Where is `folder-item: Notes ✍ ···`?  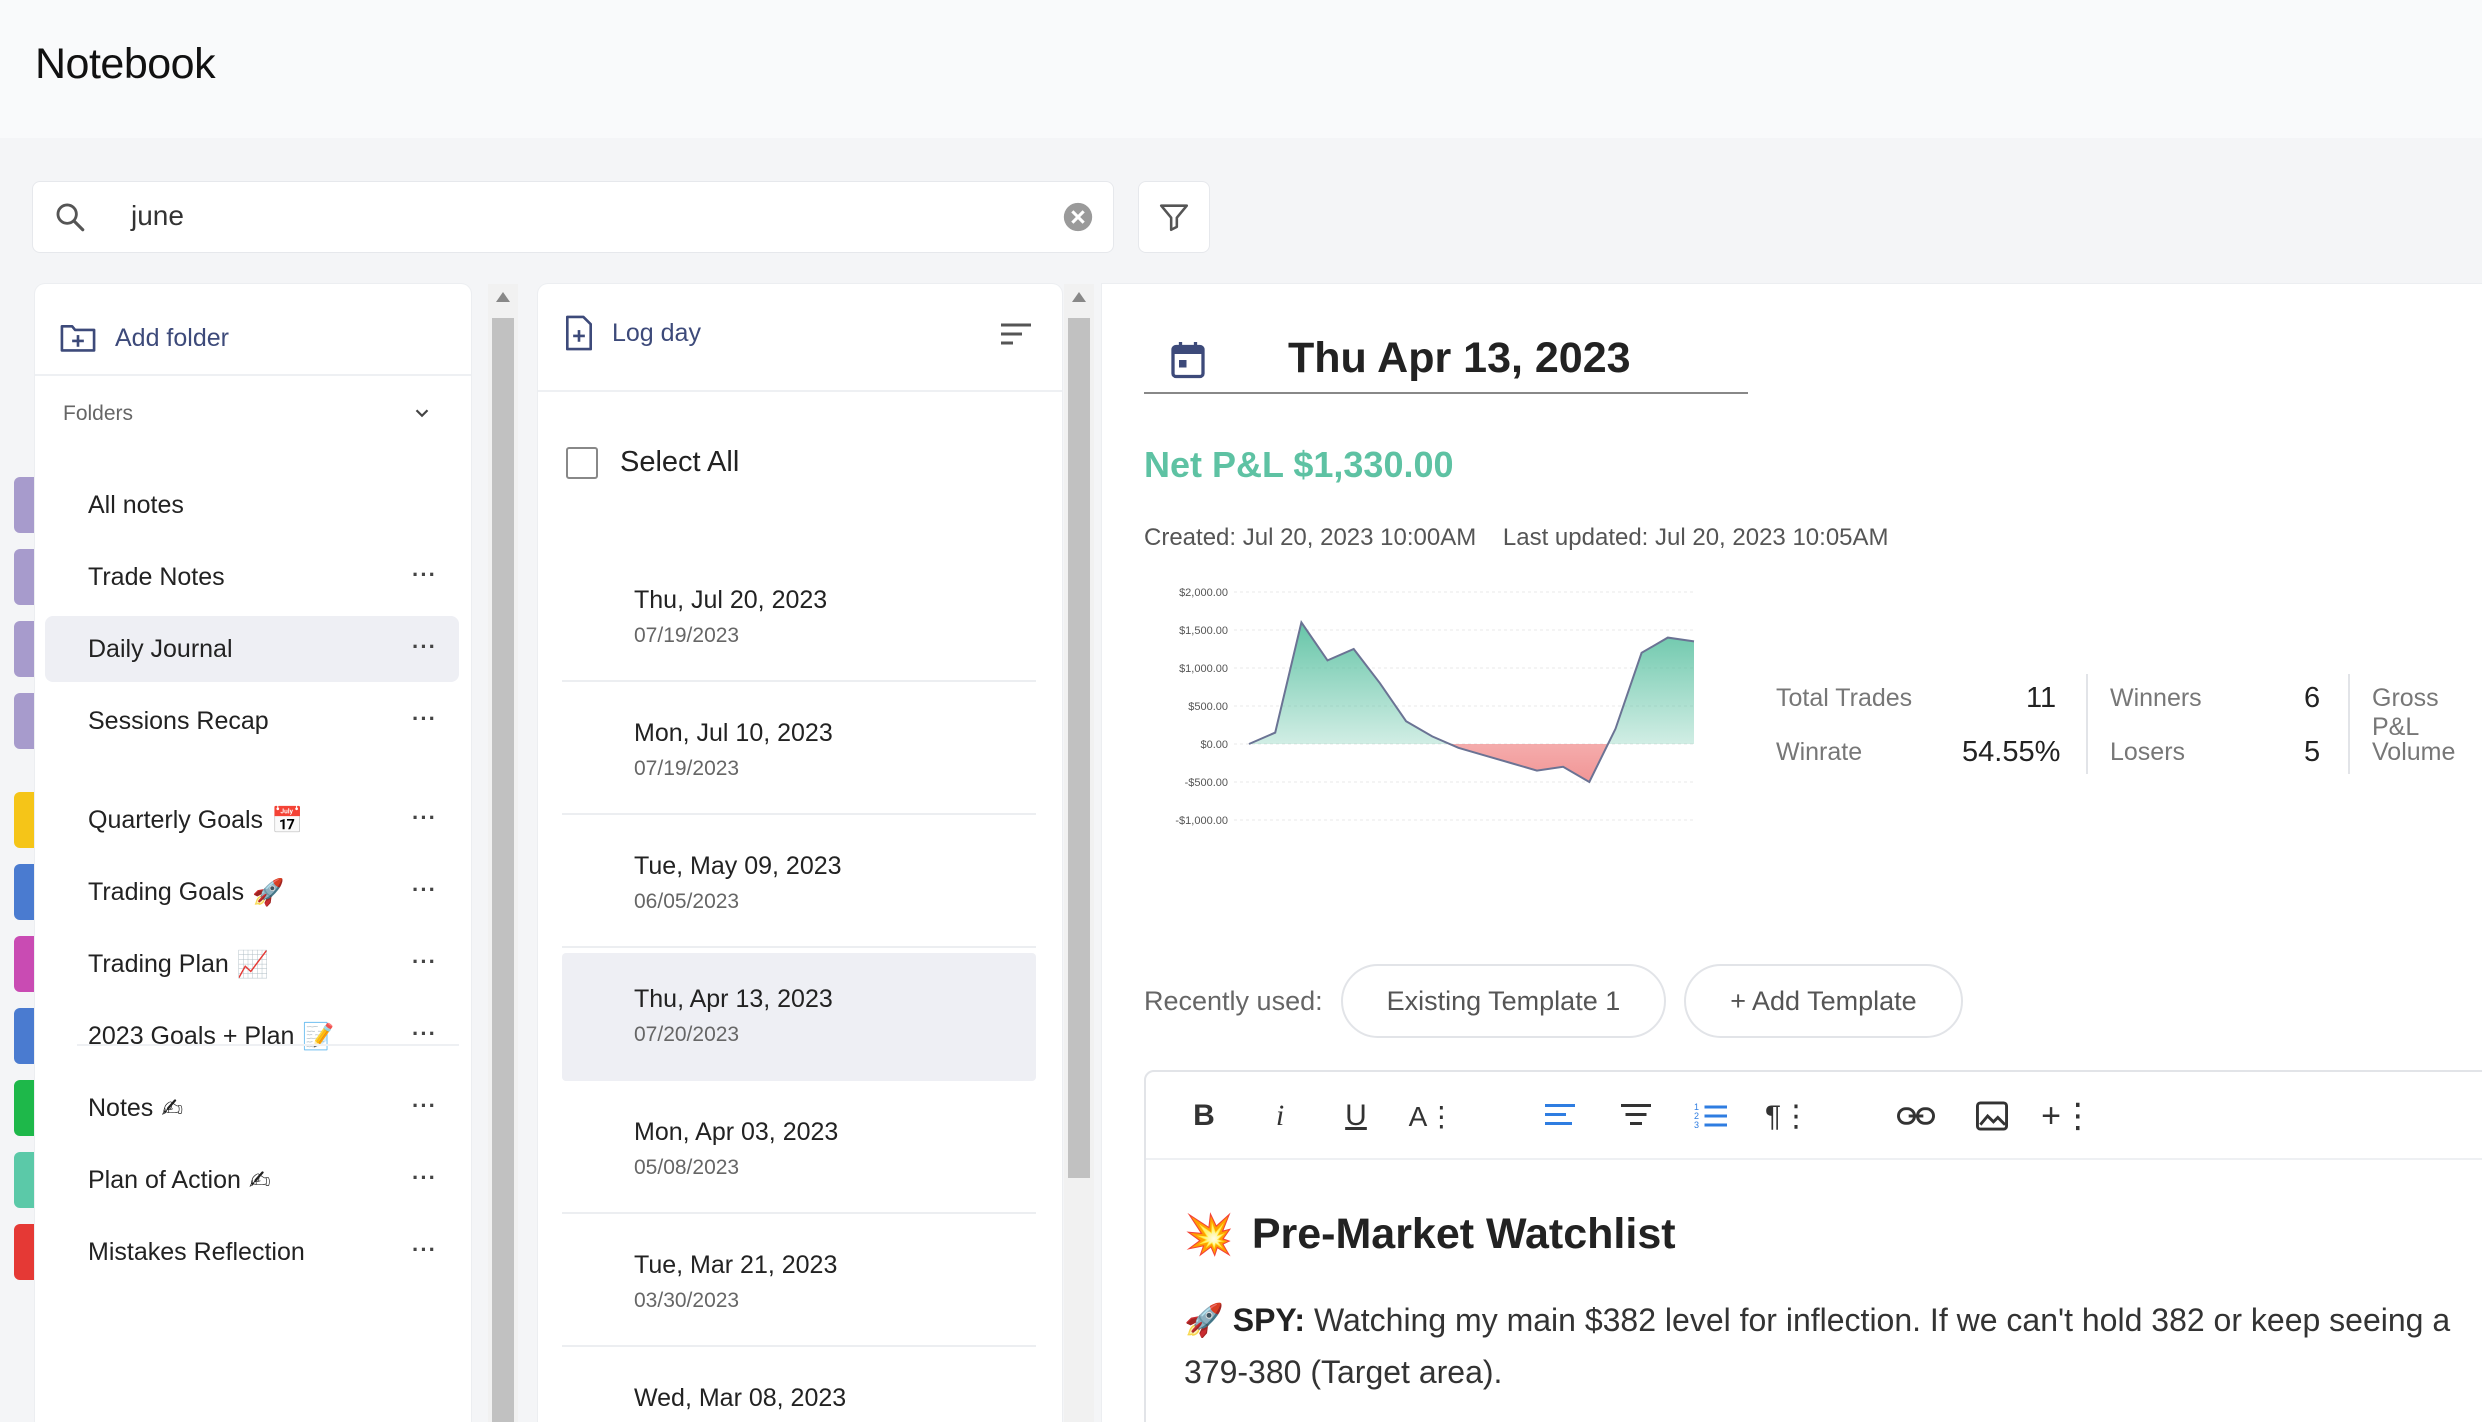 folder-item: Notes ✍ ··· is located at coordinates (252, 1108).